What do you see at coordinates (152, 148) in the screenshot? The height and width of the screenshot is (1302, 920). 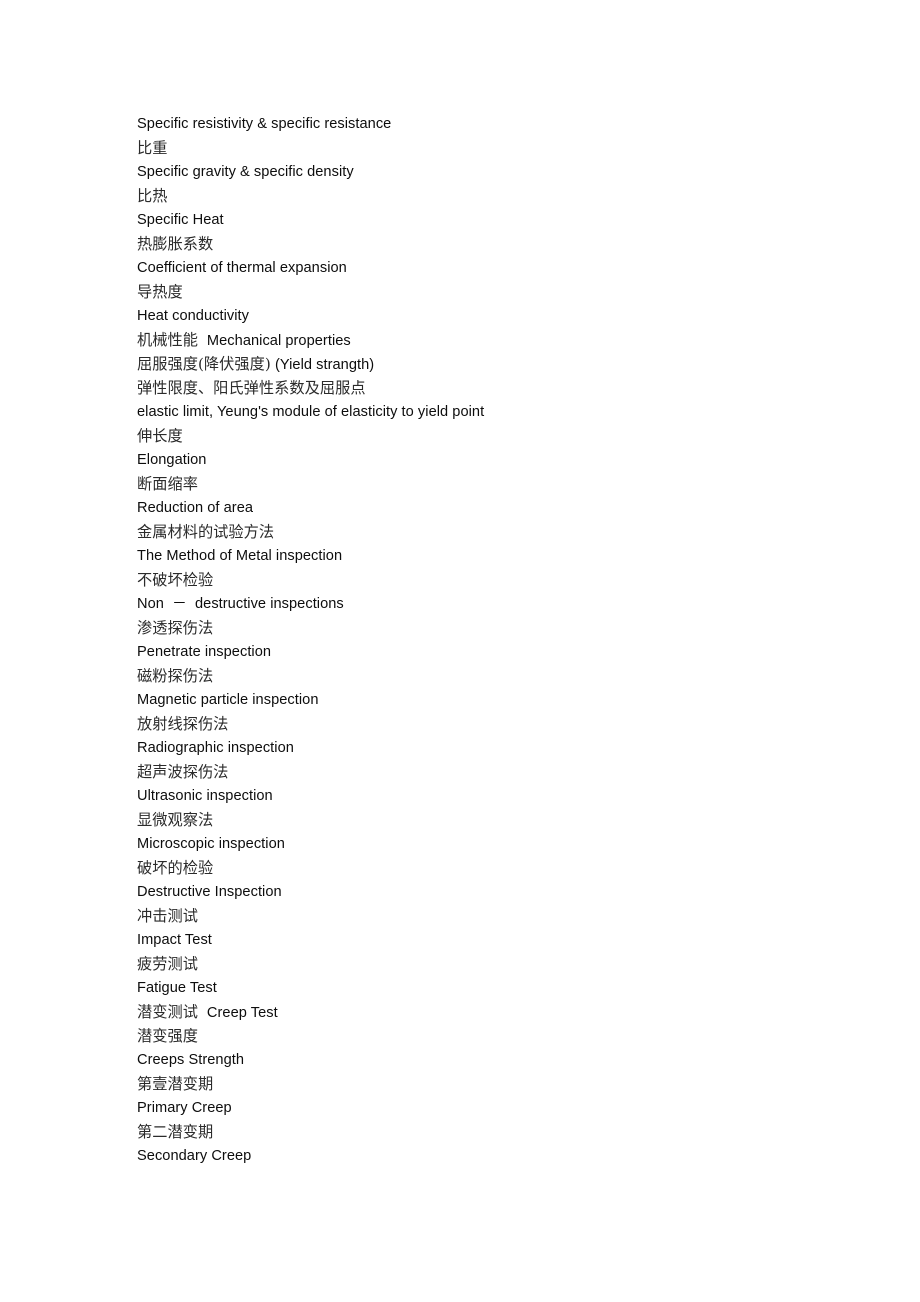 I see `glossary-line: 比重` at bounding box center [152, 148].